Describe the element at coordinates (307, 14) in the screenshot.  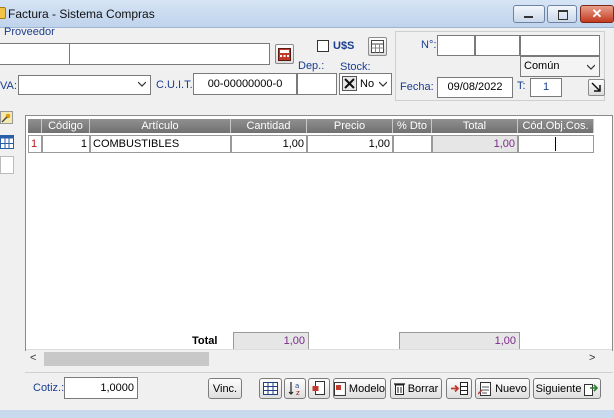
I see `title-bar: Factura - Sistema Compras ✕` at that location.